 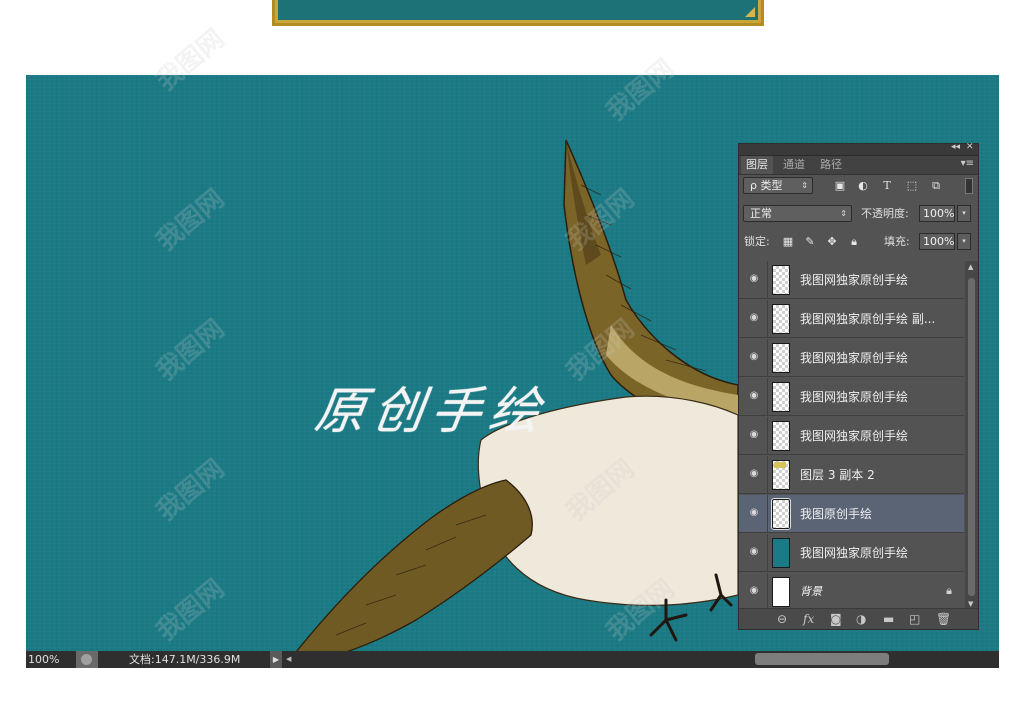 I want to click on tab-channels: 通道, so click(x=794, y=165).